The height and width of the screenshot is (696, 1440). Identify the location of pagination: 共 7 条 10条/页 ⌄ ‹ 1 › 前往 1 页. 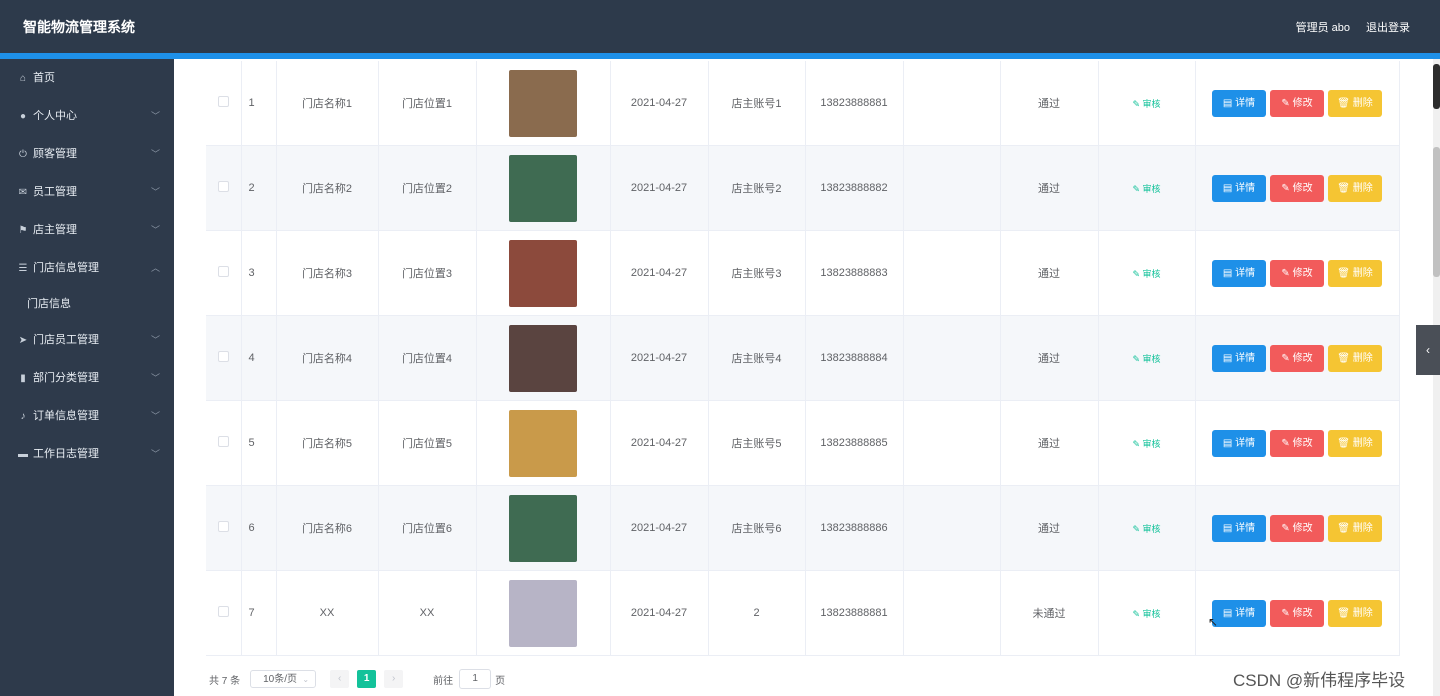
(357, 679).